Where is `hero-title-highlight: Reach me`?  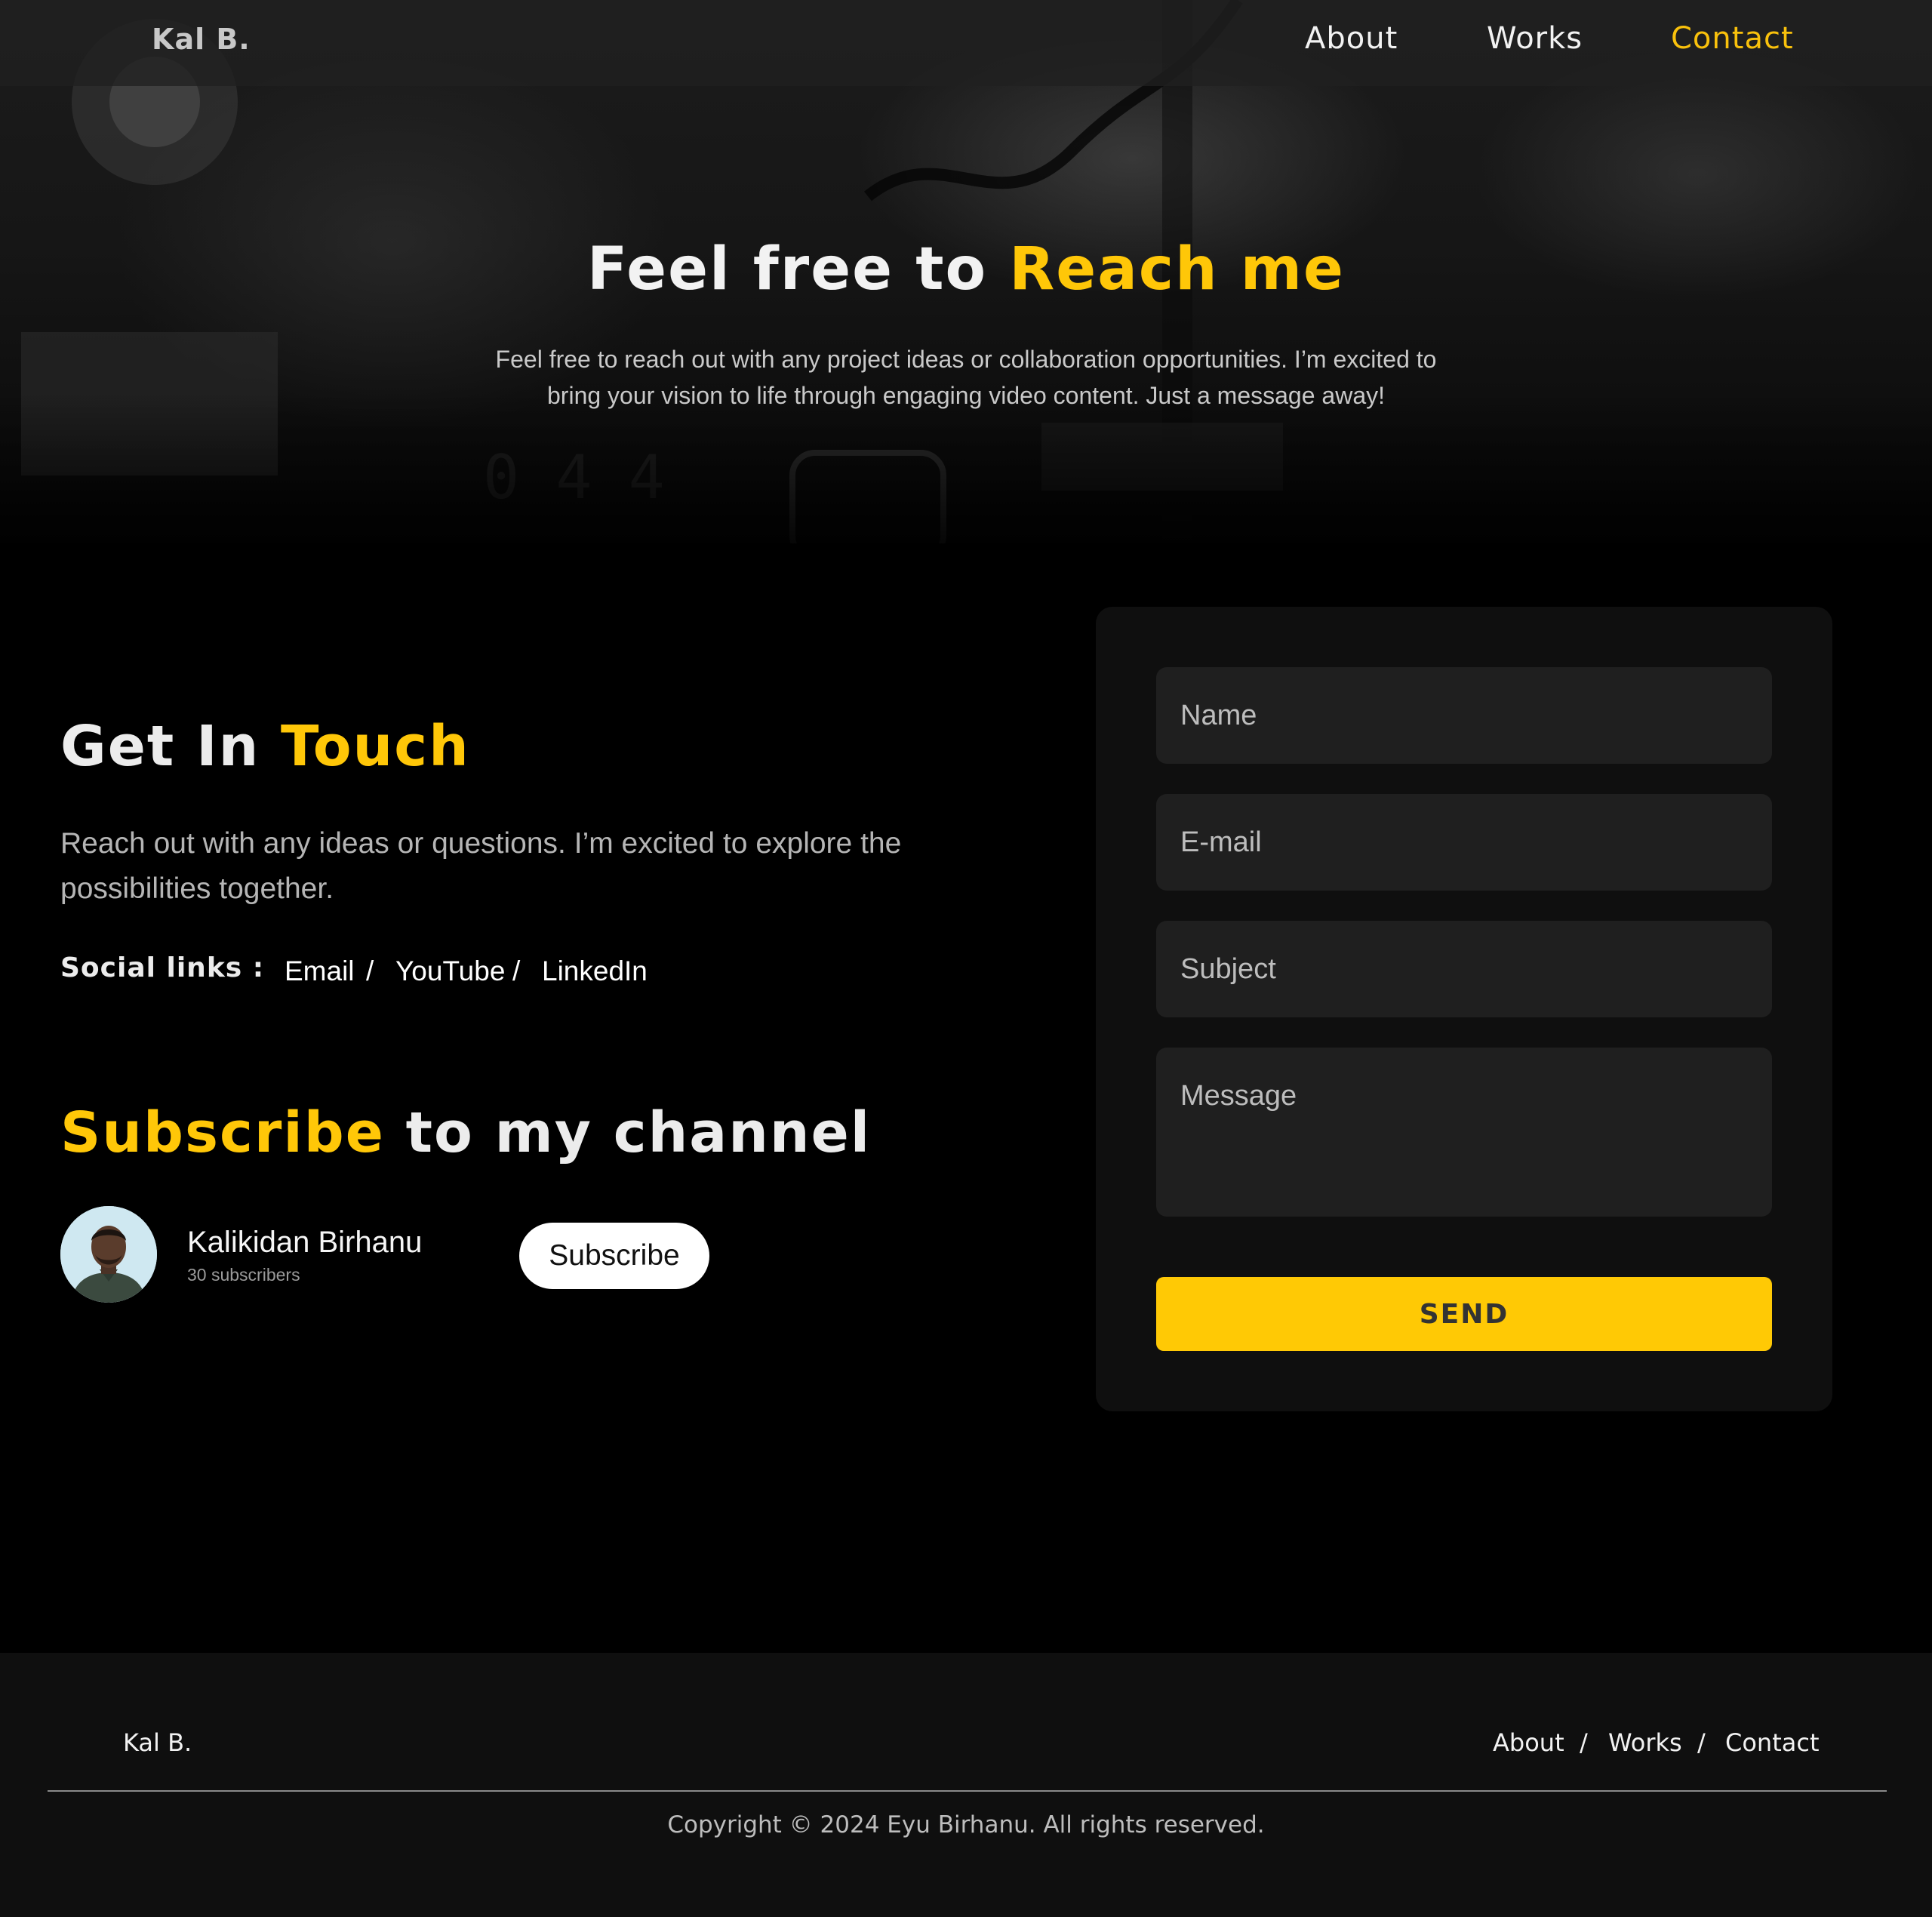
hero-title-highlight: Reach me is located at coordinates (1177, 269).